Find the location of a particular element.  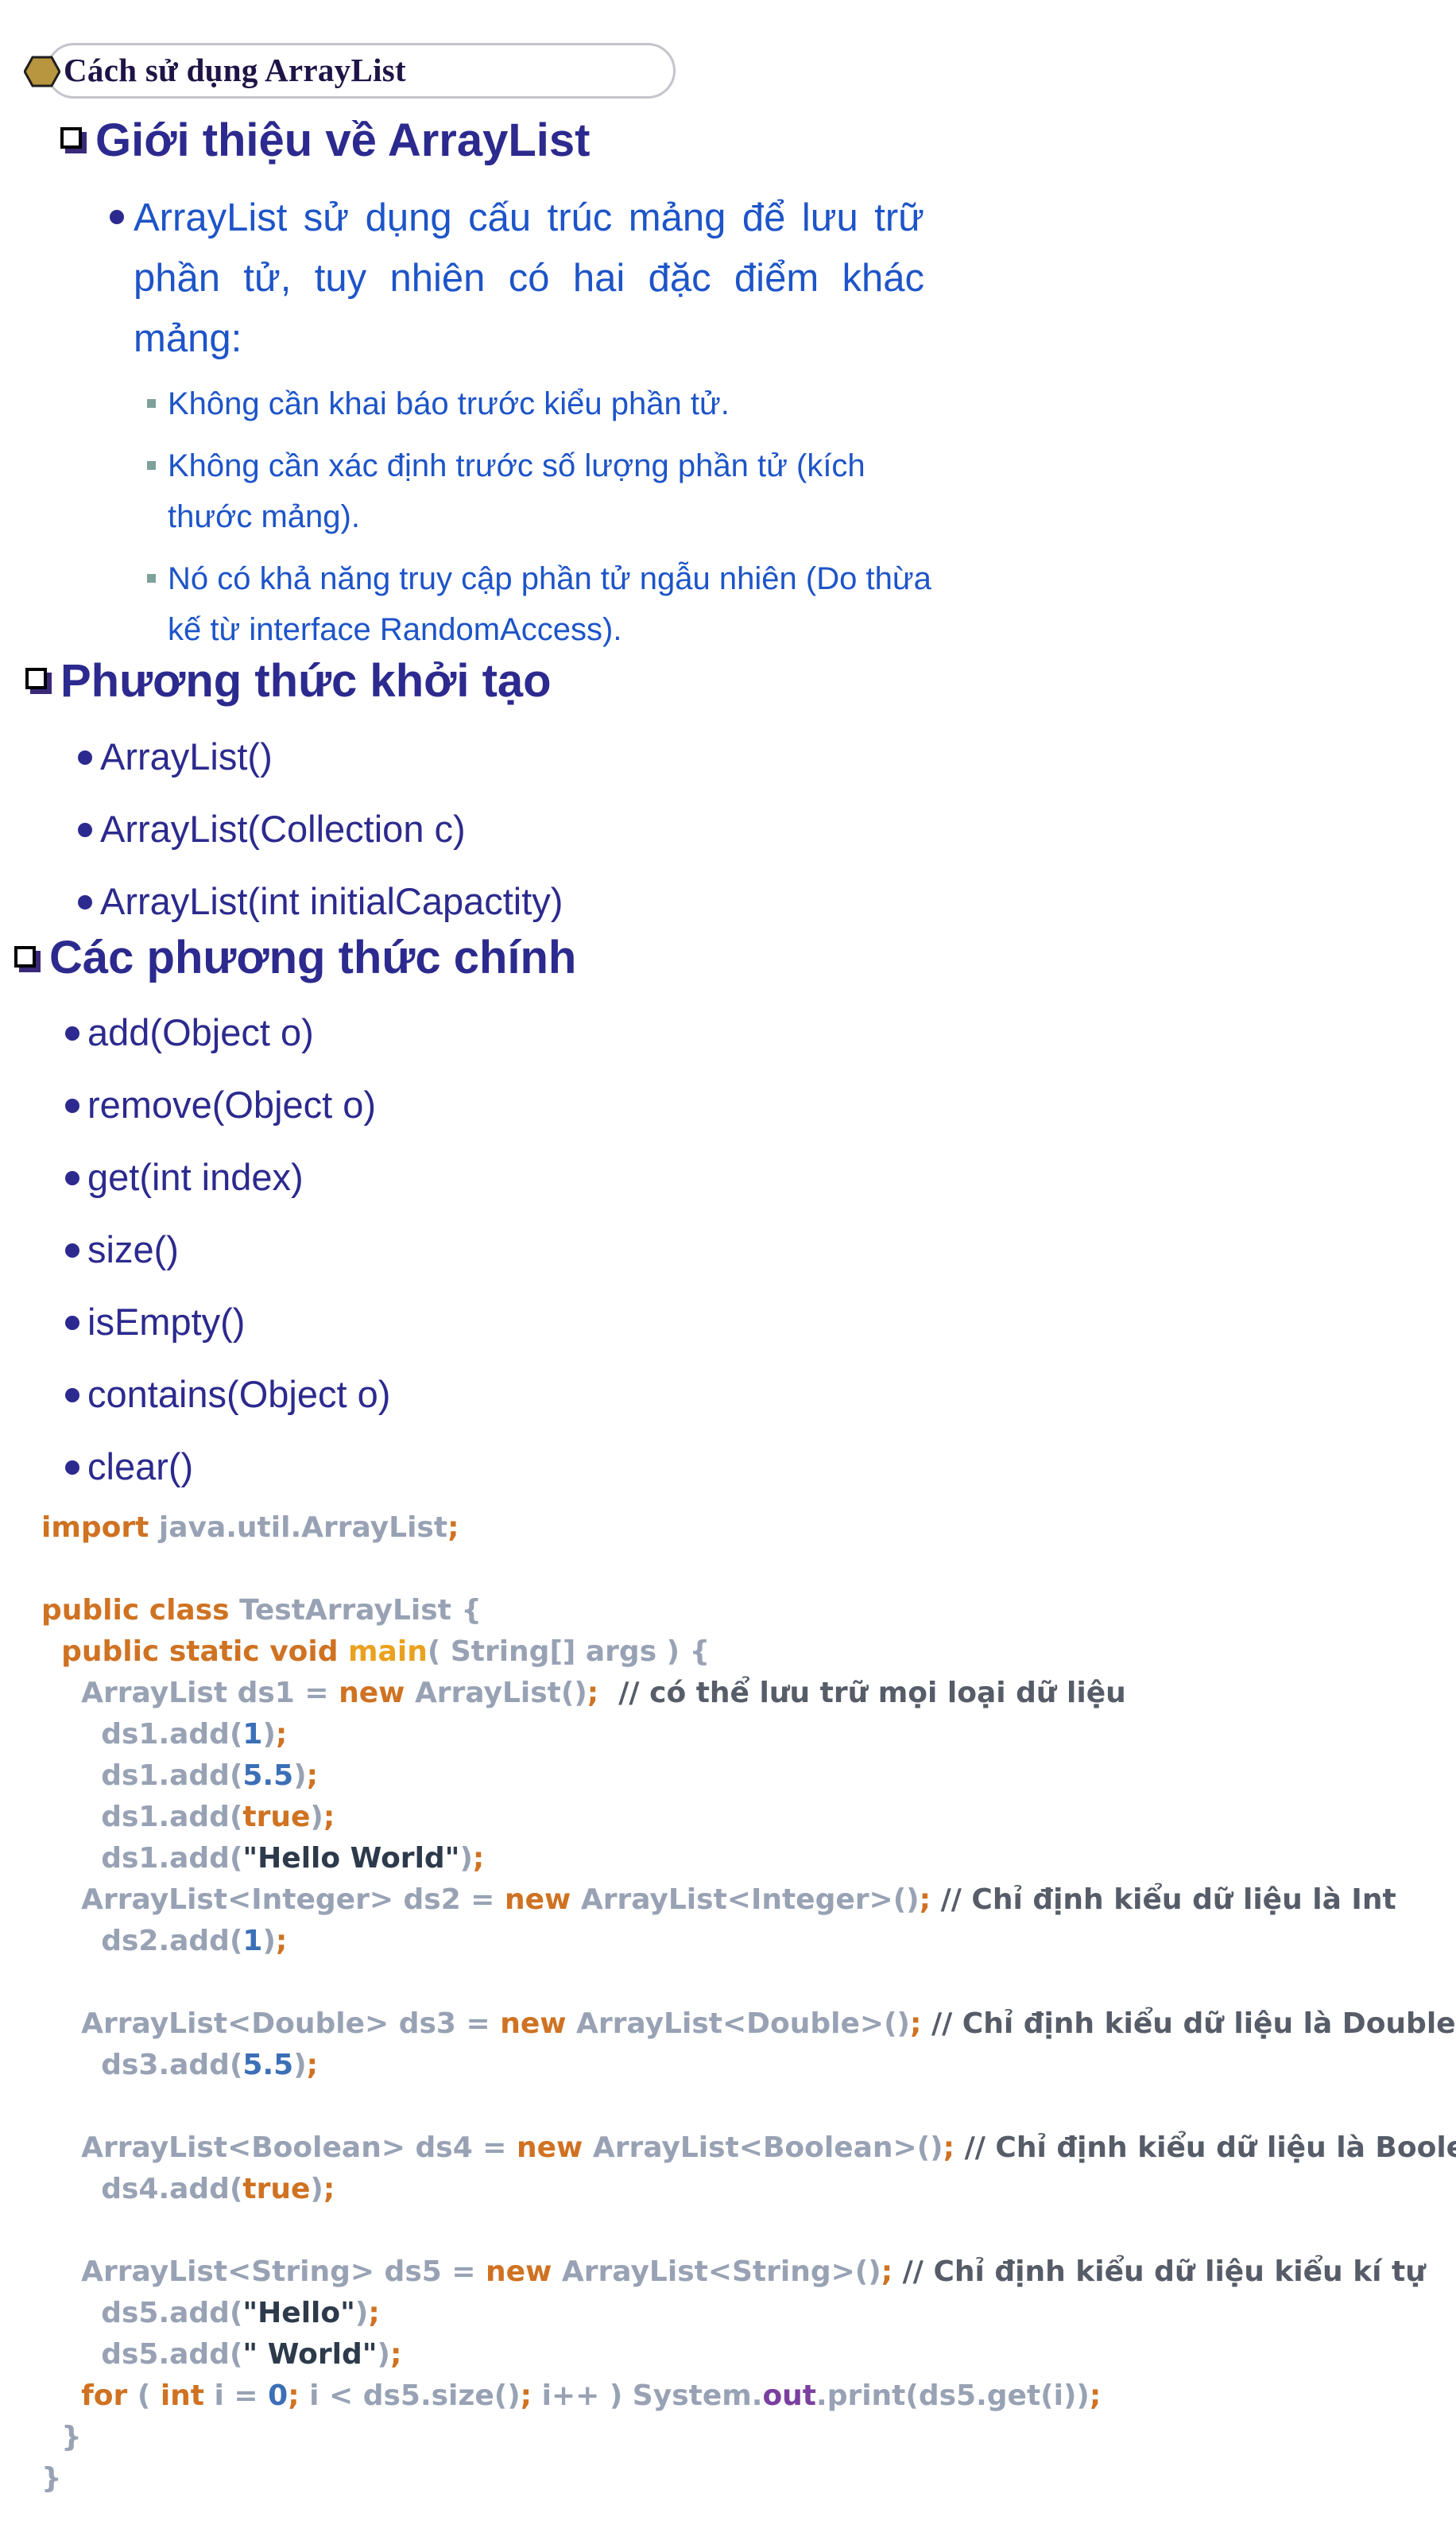

method-item: clear() is located at coordinates (129, 1466).